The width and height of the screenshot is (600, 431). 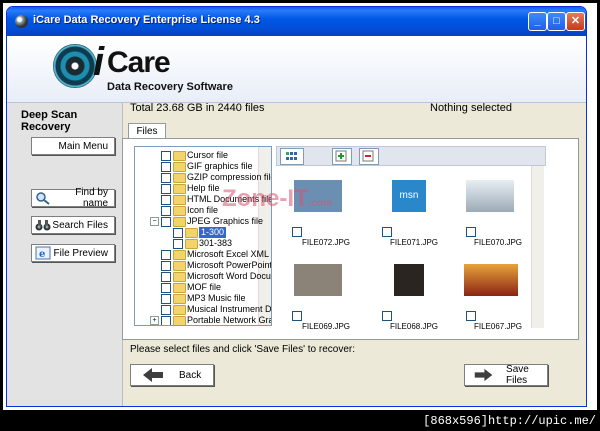 I want to click on thumbnail-scrollbar, so click(x=537, y=247).